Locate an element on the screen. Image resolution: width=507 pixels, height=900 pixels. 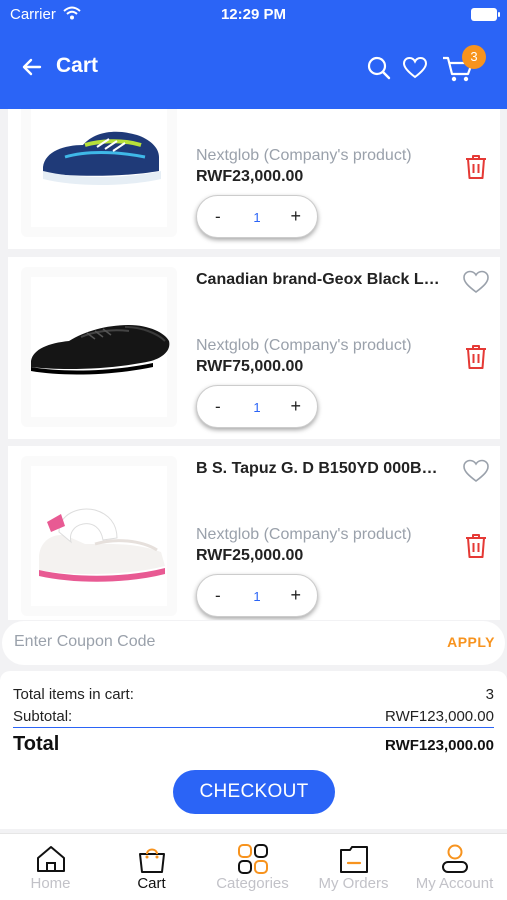
subtotal-value: RWF123,000.00 is located at coordinates (439, 716).